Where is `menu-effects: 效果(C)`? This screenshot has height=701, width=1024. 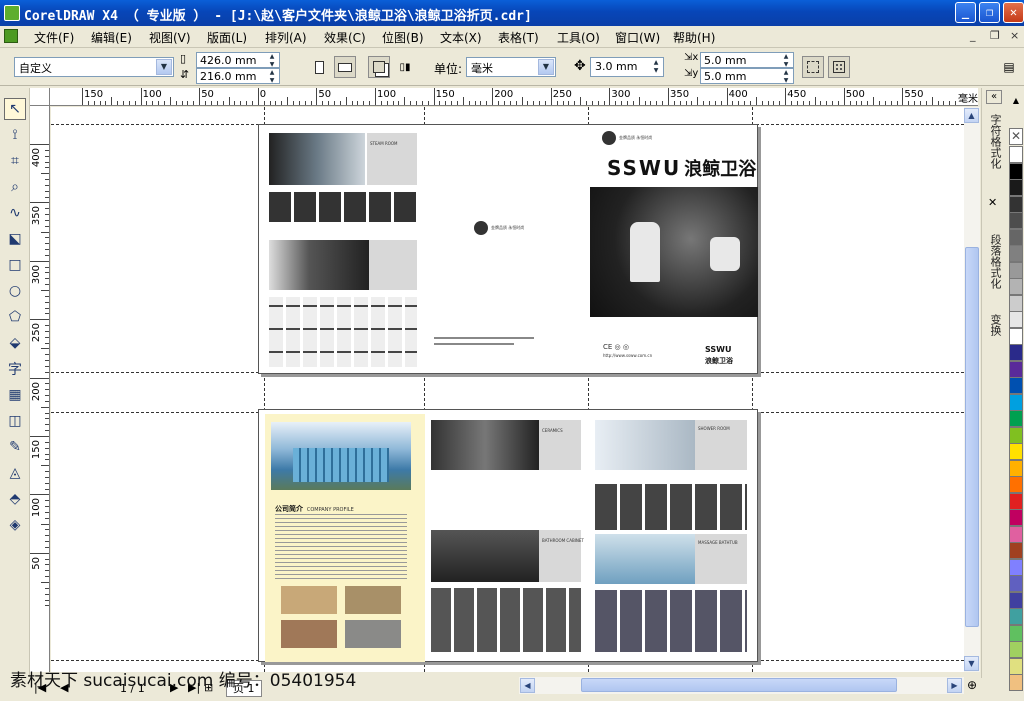 menu-effects: 效果(C) is located at coordinates (345, 37).